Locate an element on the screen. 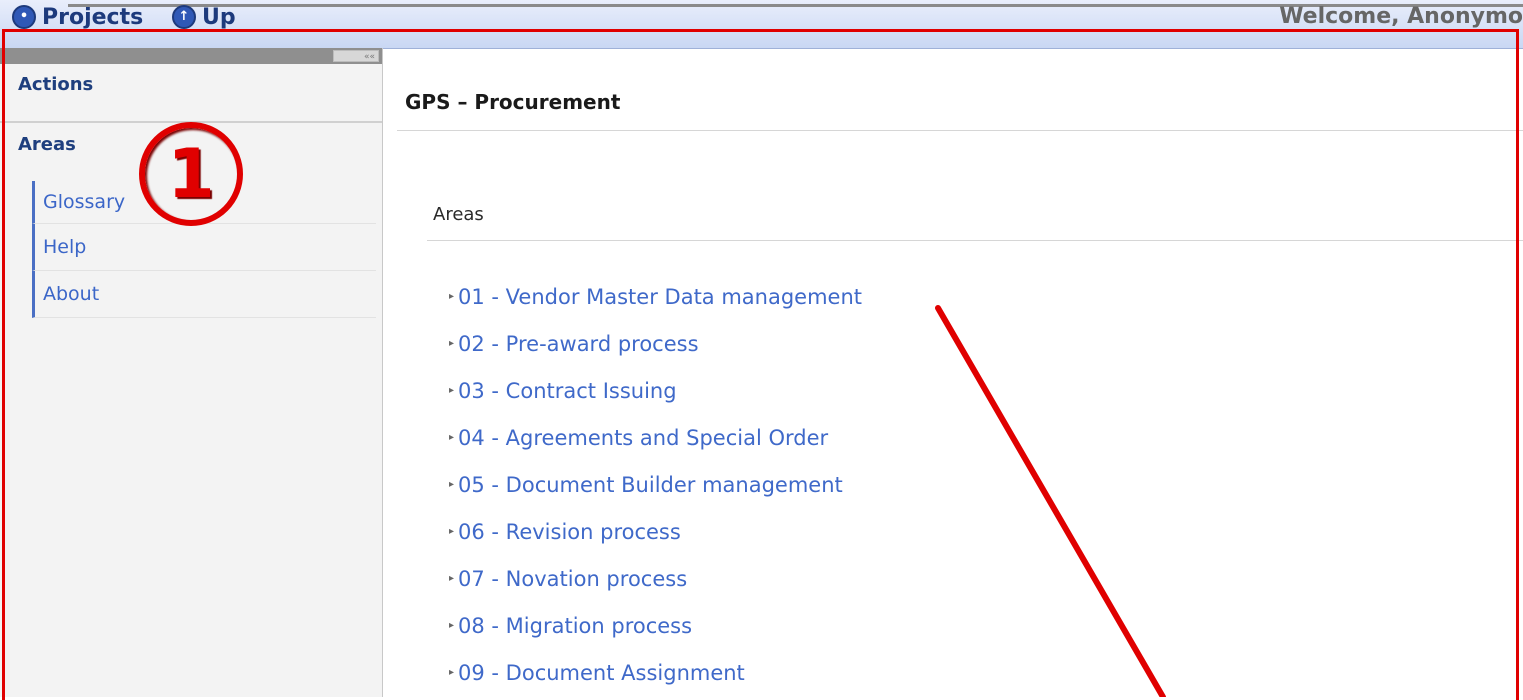 This screenshot has height=700, width=1523. area-label: 03 - Contract Issuing is located at coordinates (567, 390).